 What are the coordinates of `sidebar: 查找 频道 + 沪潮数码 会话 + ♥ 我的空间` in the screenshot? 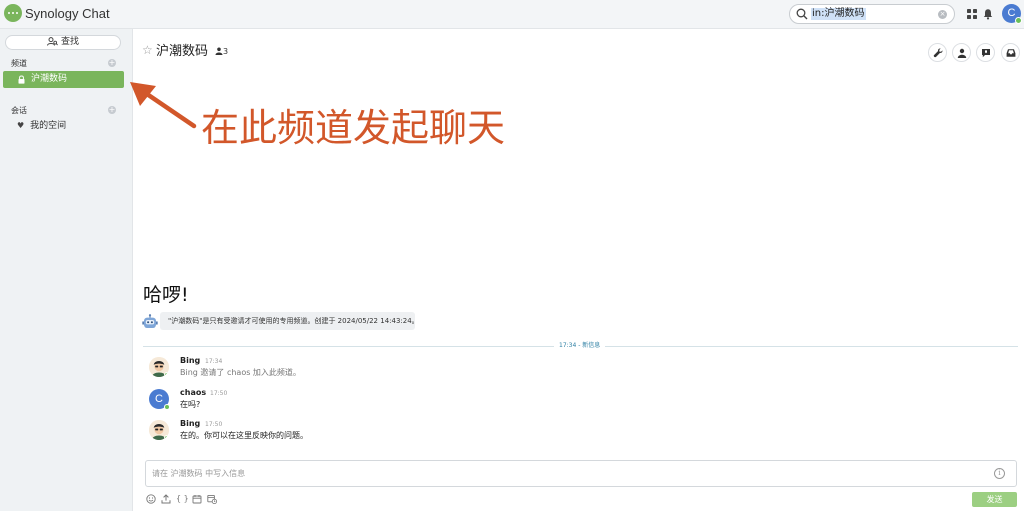 It's located at (66, 270).